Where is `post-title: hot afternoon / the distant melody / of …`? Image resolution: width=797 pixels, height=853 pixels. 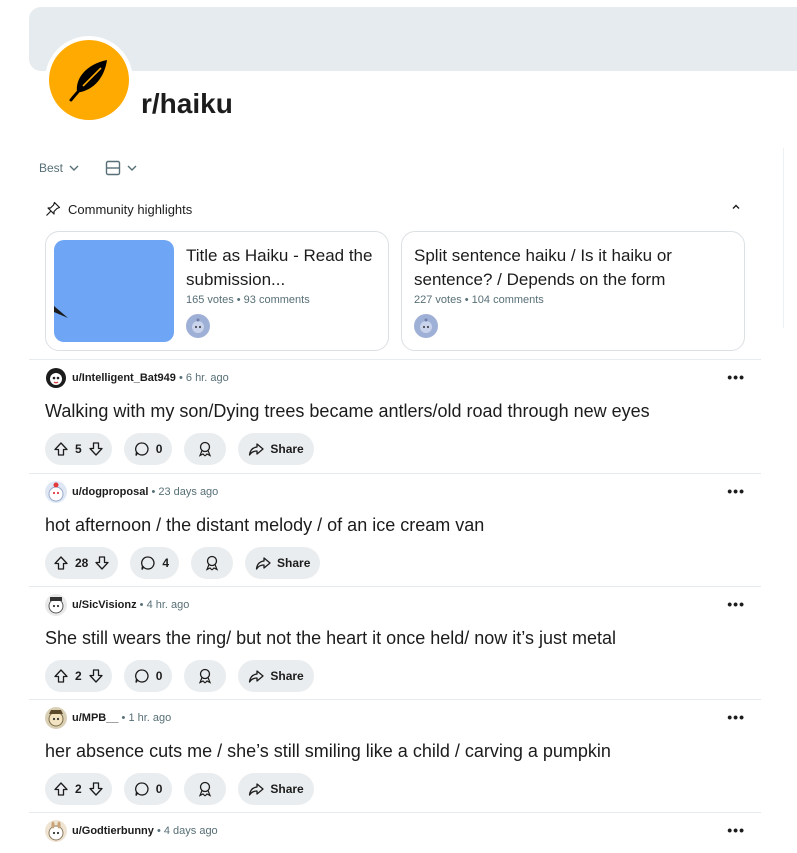
post-title: hot afternoon / the distant melody / of … is located at coordinates (264, 525).